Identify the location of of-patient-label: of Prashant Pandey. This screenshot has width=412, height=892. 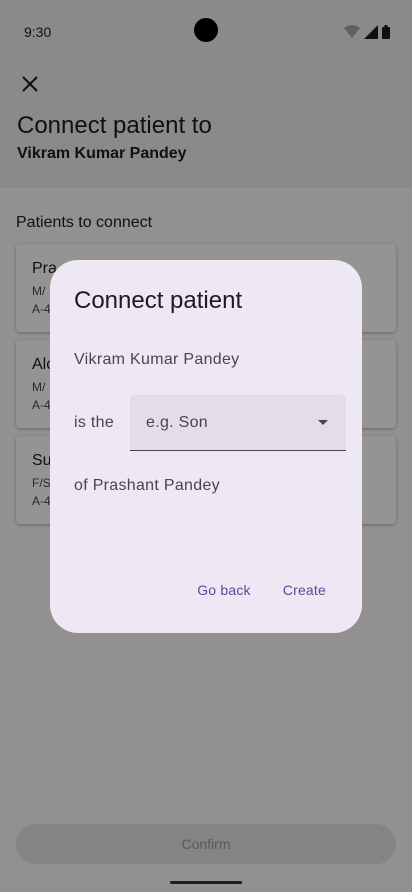
(147, 485).